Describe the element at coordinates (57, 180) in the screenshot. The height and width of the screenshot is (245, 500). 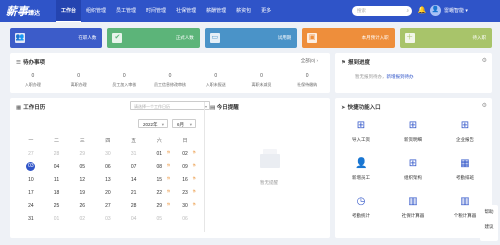
I see `calendar-day: 11` at that location.